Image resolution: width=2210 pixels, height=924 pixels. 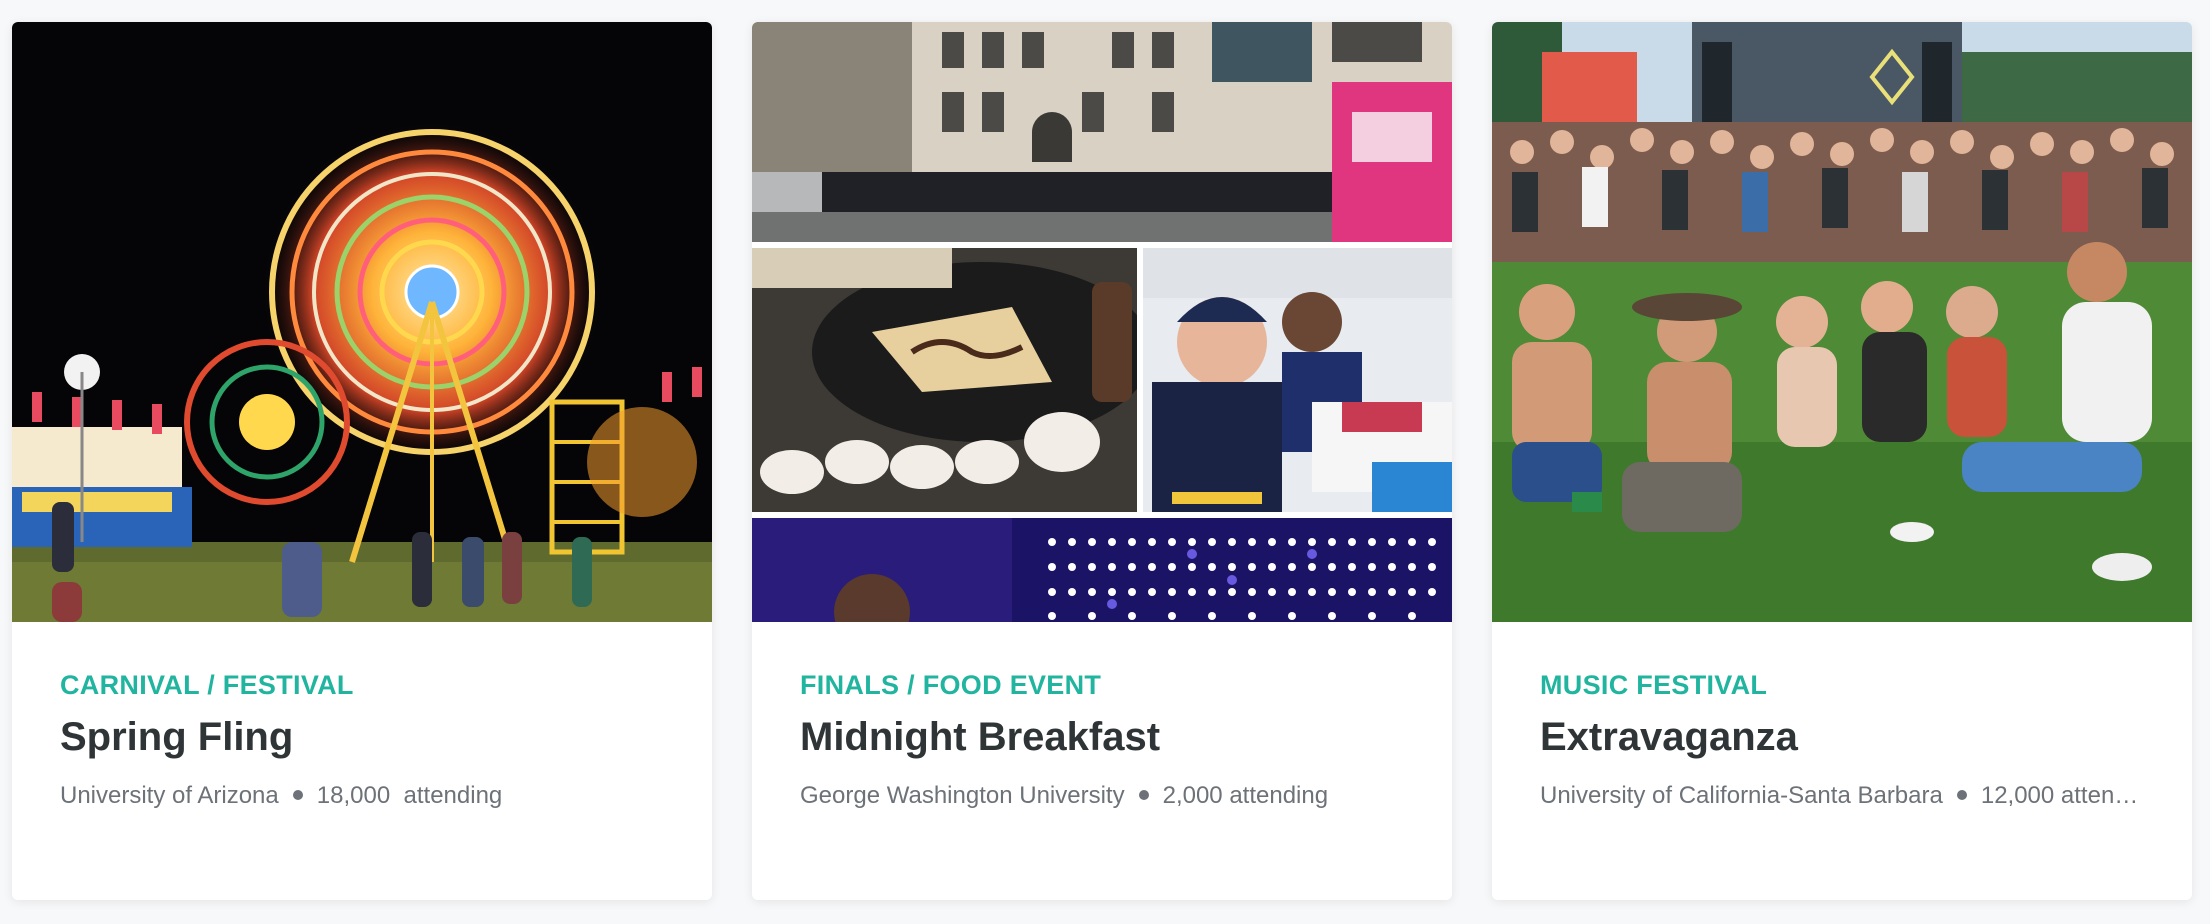 I want to click on event-category: FINALS / FOOD EVENT, so click(x=951, y=685).